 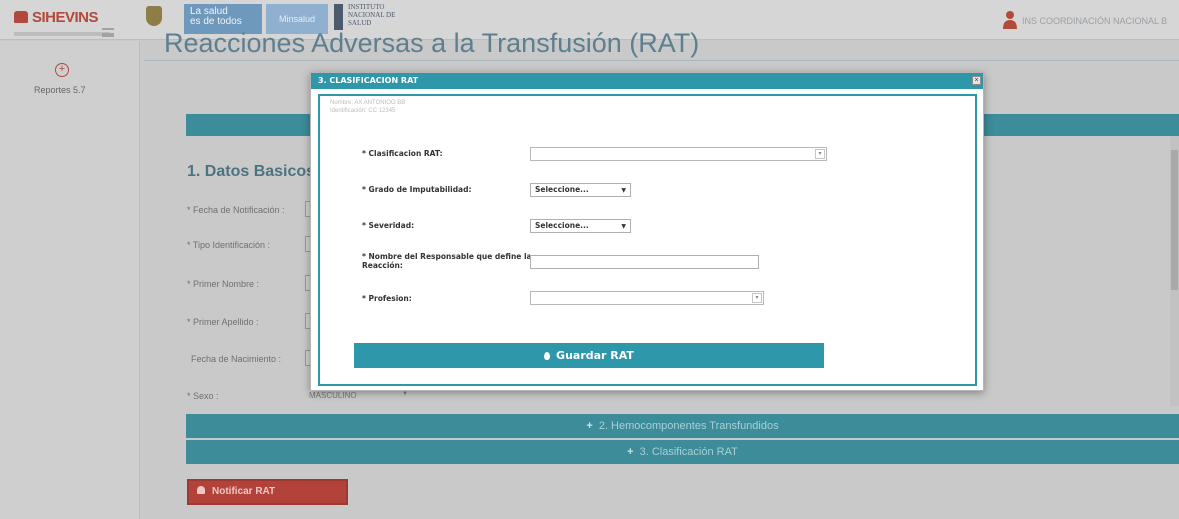 I want to click on patient-id: Identificación: CC 12345, so click(x=363, y=111).